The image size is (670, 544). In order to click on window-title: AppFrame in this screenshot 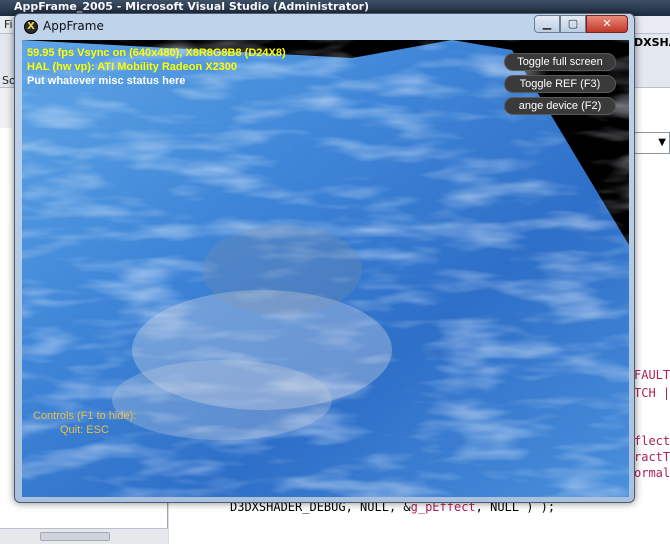, I will do `click(73, 26)`.